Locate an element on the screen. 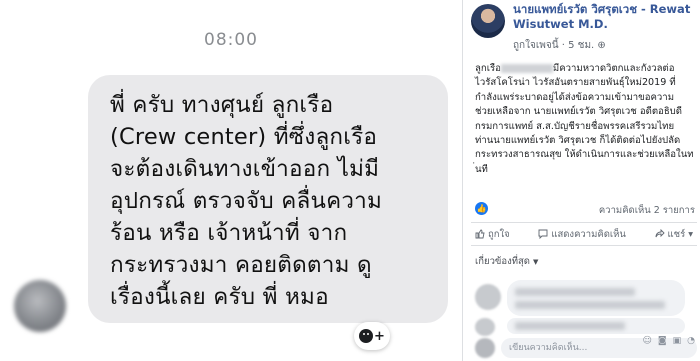 This screenshot has width=700, height=361. sticker-icon: ◔ is located at coordinates (691, 341).